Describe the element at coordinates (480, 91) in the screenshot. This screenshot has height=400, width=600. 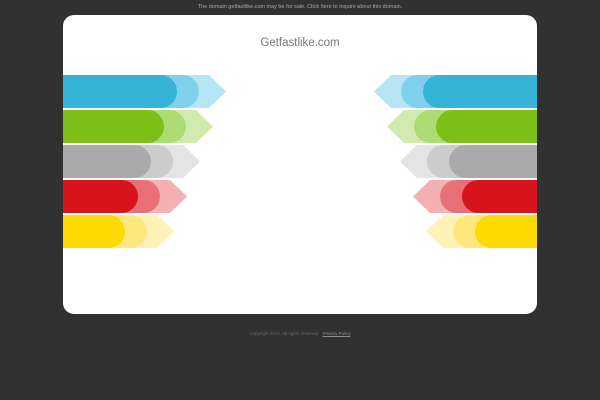
I see `right-arrow-blue-dark` at that location.